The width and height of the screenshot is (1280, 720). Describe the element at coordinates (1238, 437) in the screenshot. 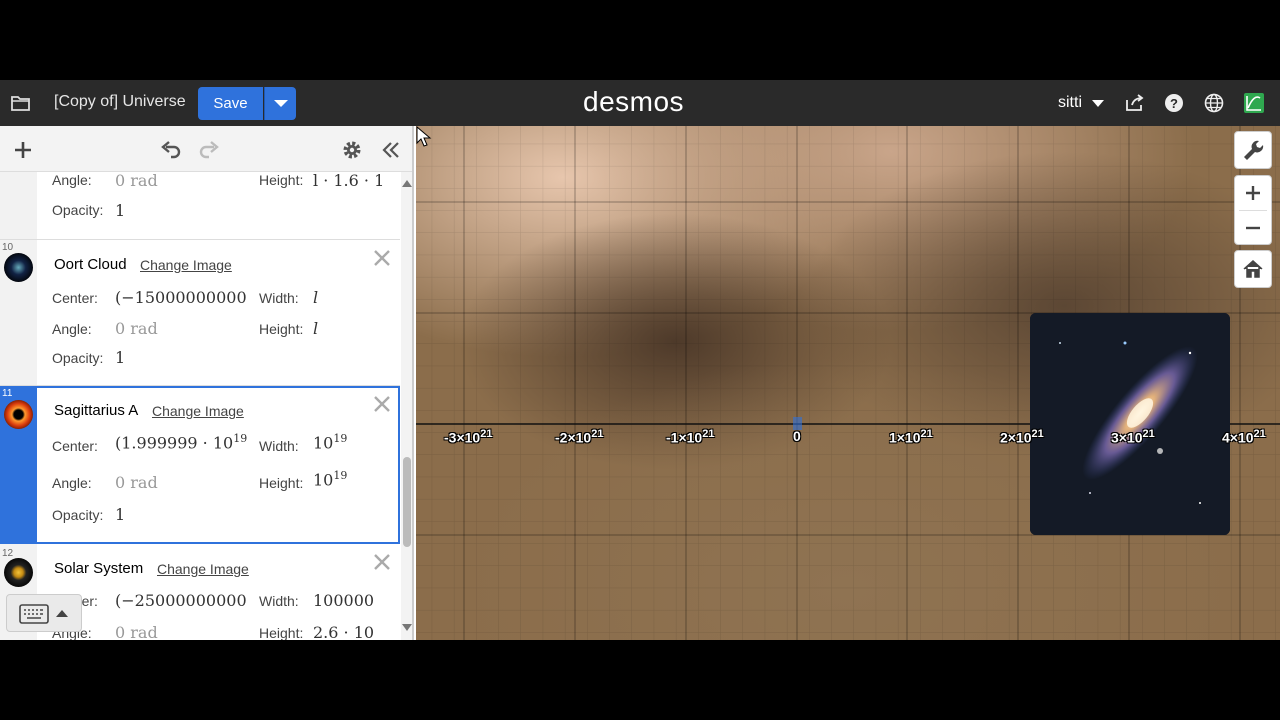

I see `x-tick-base: 4×10` at that location.